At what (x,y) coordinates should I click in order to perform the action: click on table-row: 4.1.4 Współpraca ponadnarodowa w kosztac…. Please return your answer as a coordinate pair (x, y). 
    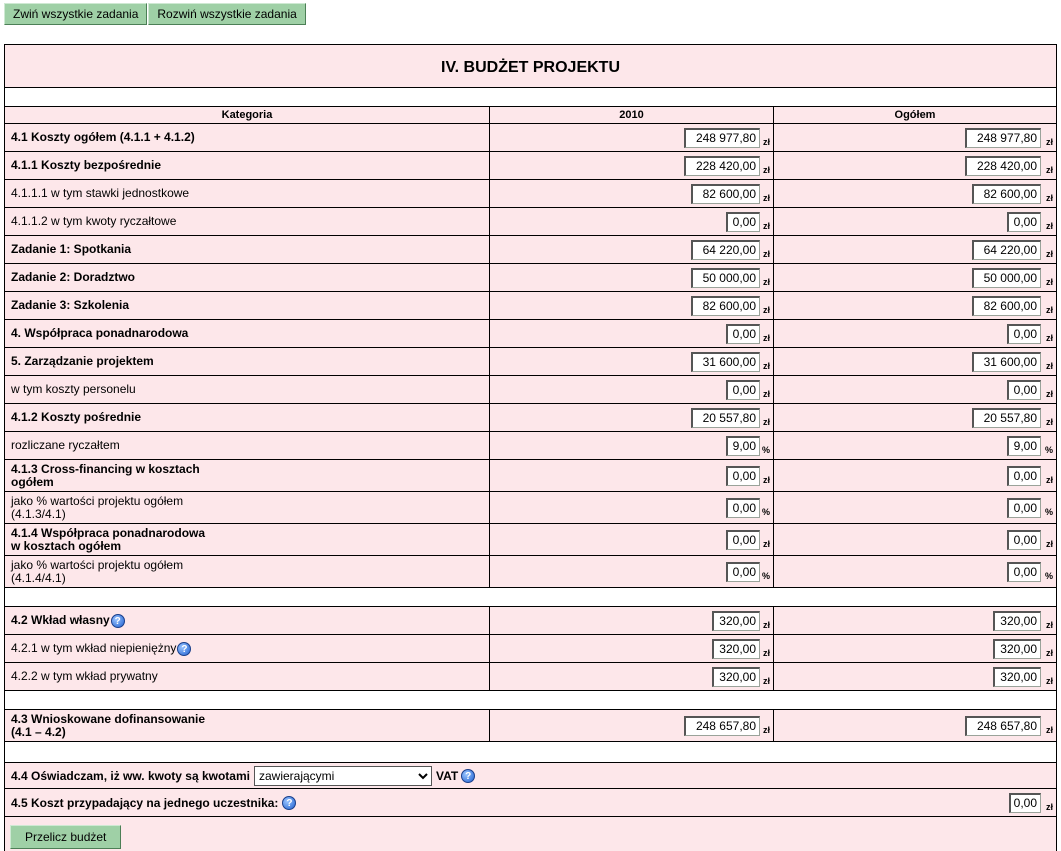
    Looking at the image, I should click on (530, 540).